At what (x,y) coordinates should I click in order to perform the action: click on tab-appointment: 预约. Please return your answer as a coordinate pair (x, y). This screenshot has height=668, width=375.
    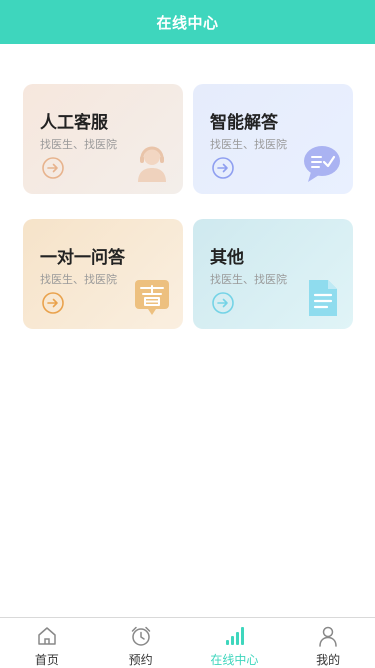
    Looking at the image, I should click on (141, 643).